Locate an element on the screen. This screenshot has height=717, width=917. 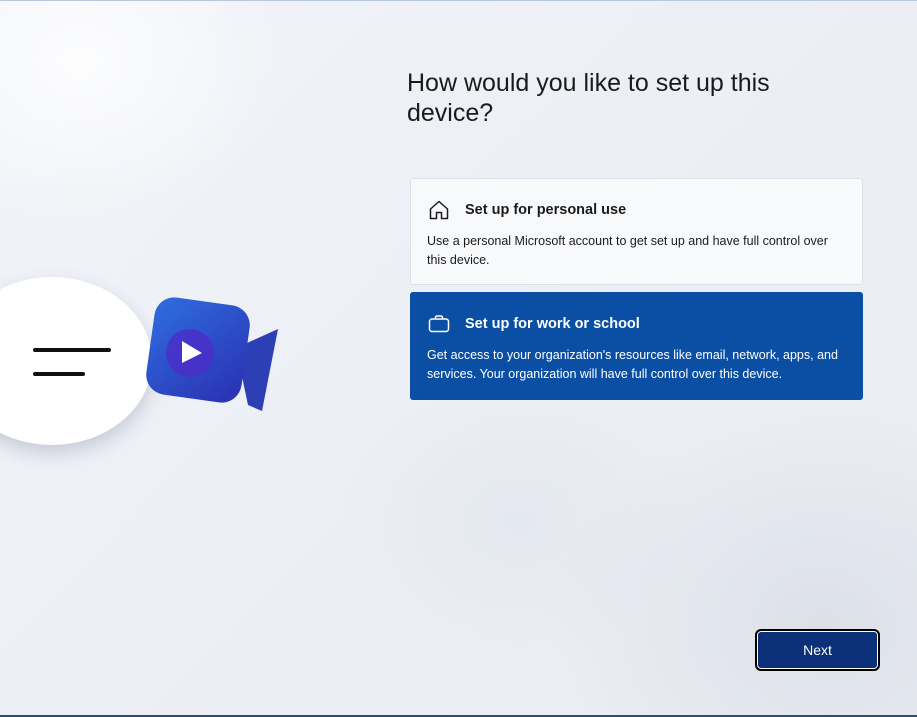
option-title: Set up for personal use is located at coordinates (546, 210).